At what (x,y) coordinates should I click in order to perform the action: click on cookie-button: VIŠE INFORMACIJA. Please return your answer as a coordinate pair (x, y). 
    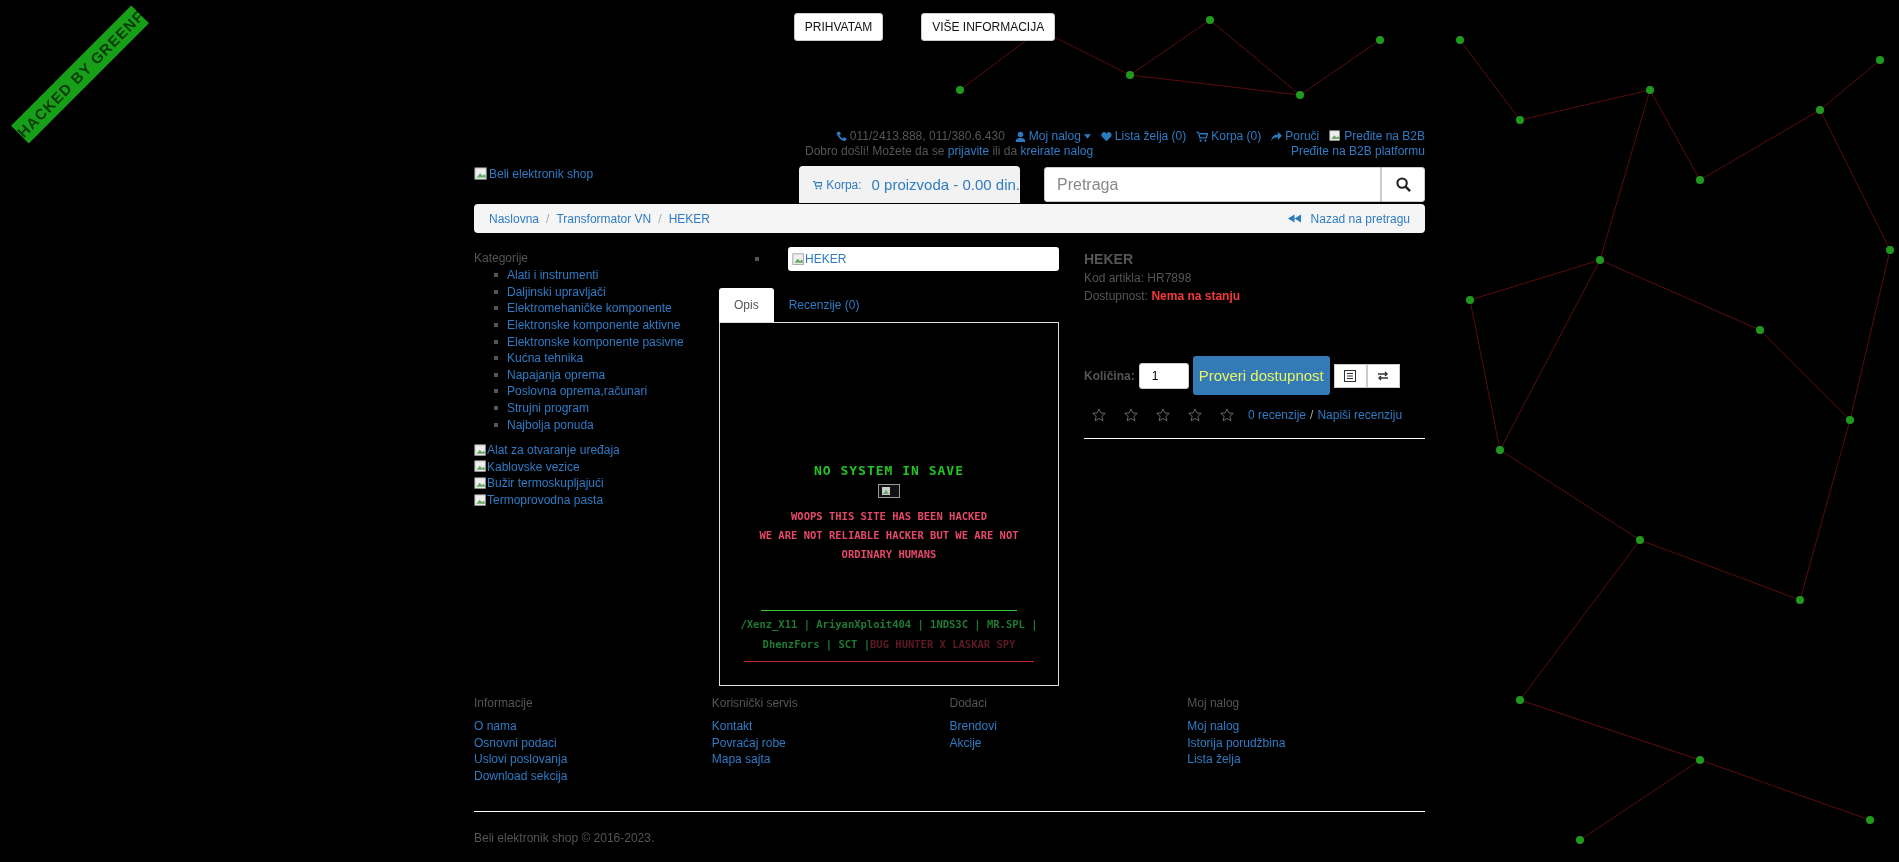
    Looking at the image, I should click on (988, 27).